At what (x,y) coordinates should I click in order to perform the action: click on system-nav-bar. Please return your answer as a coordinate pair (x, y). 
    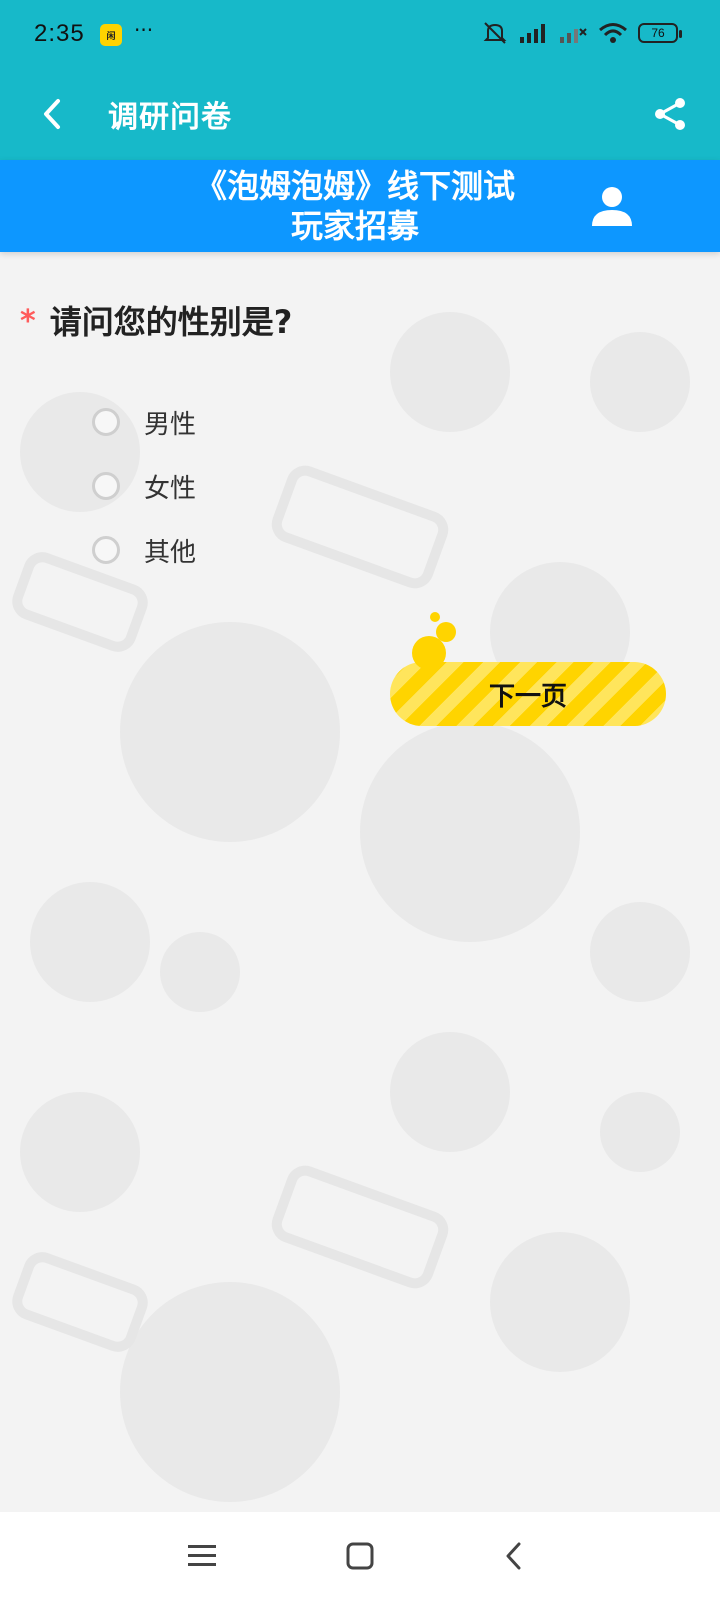
    Looking at the image, I should click on (360, 1556).